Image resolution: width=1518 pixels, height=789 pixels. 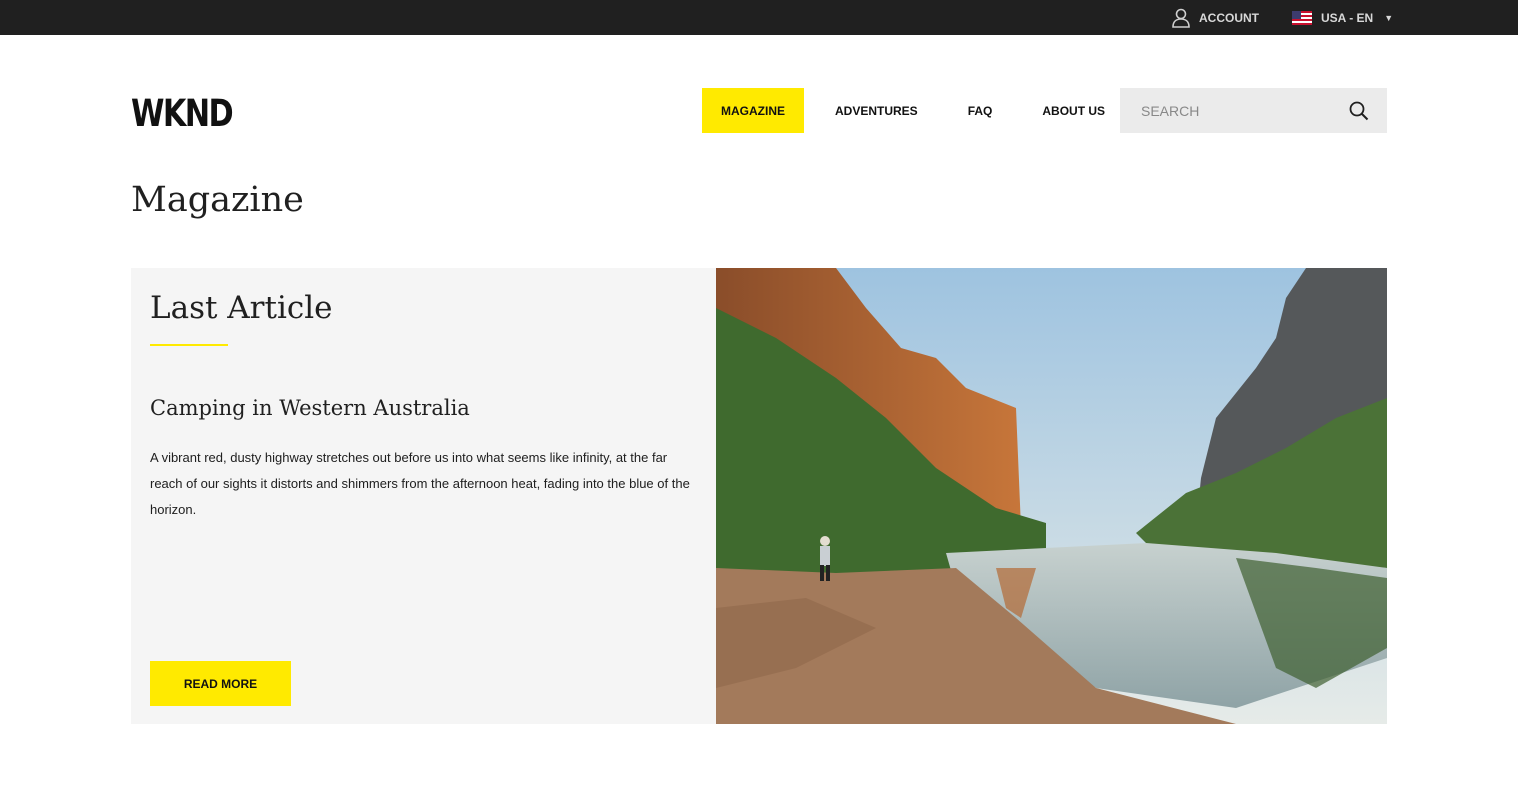 I want to click on nav-item-adventures: ADVENTURES, so click(x=876, y=110).